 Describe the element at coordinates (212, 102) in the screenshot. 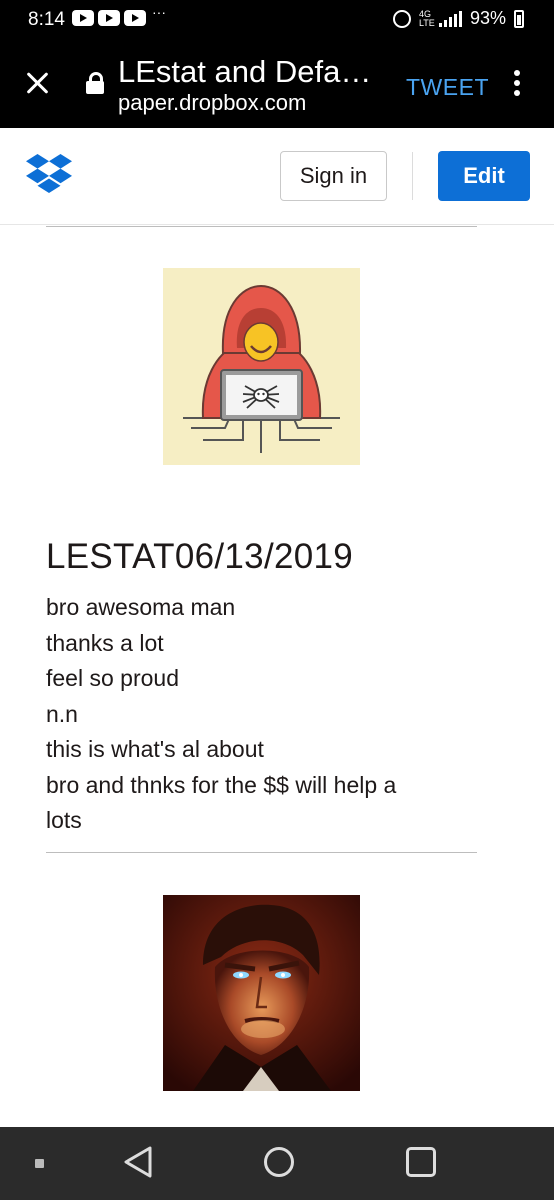

I see `page-url: paper.dropbox.com` at that location.